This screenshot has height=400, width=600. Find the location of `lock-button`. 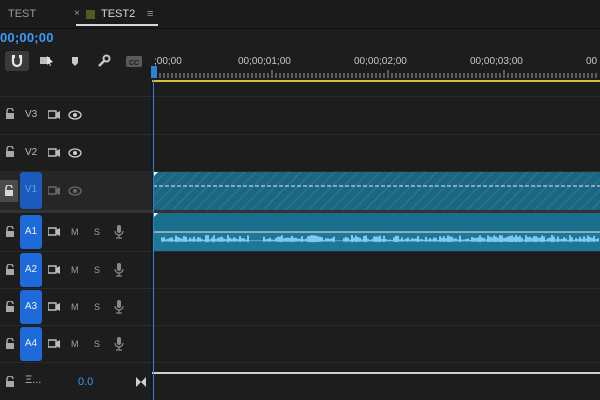

lock-button is located at coordinates (9, 191).